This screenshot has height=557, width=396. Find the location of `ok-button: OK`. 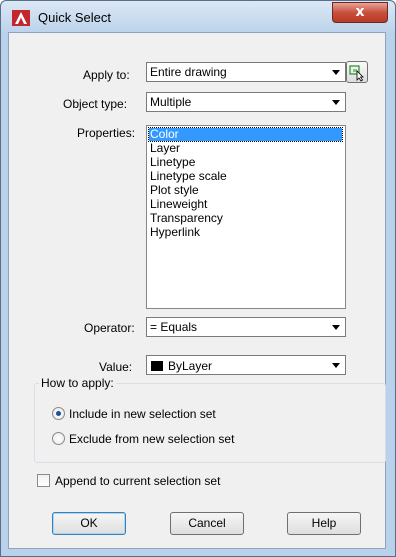

ok-button: OK is located at coordinates (89, 523).